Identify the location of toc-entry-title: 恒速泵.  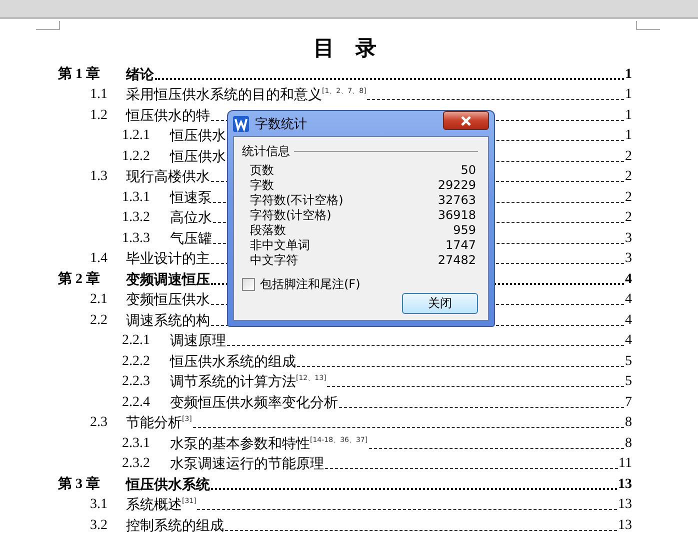
(191, 197).